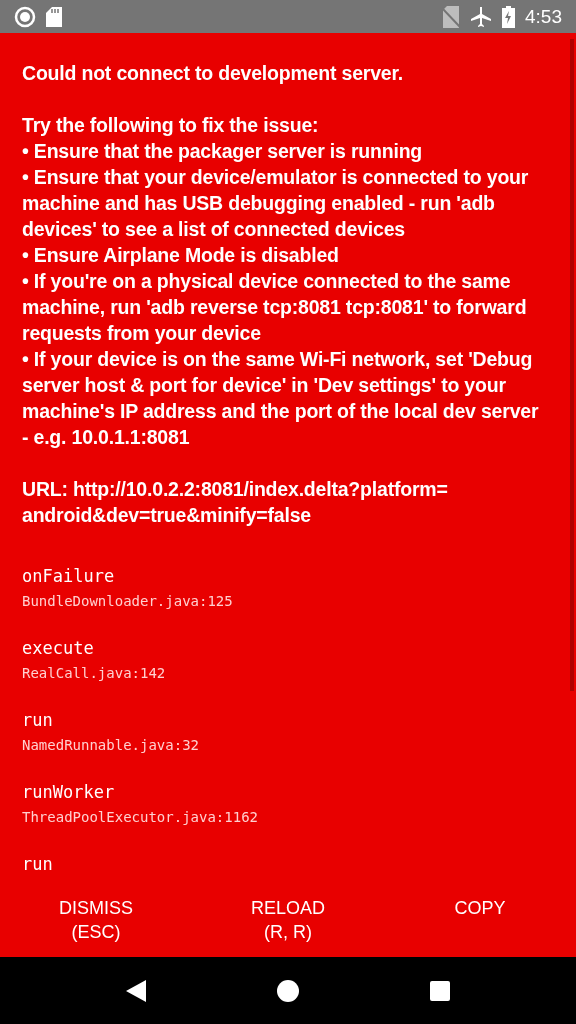  Describe the element at coordinates (25, 16) in the screenshot. I see `circle-icon` at that location.